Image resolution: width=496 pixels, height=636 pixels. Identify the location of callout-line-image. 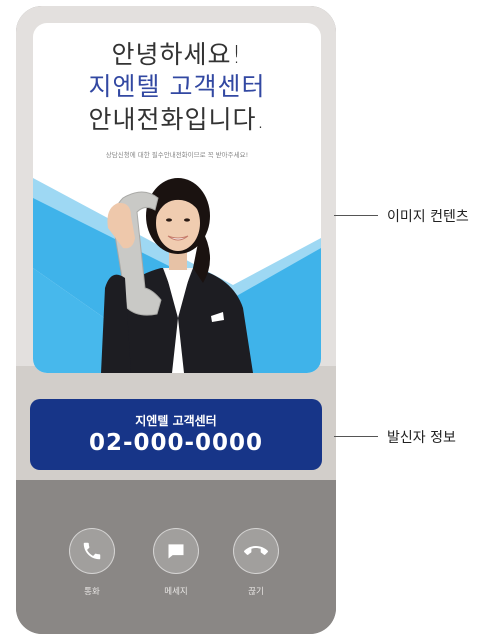
(356, 215).